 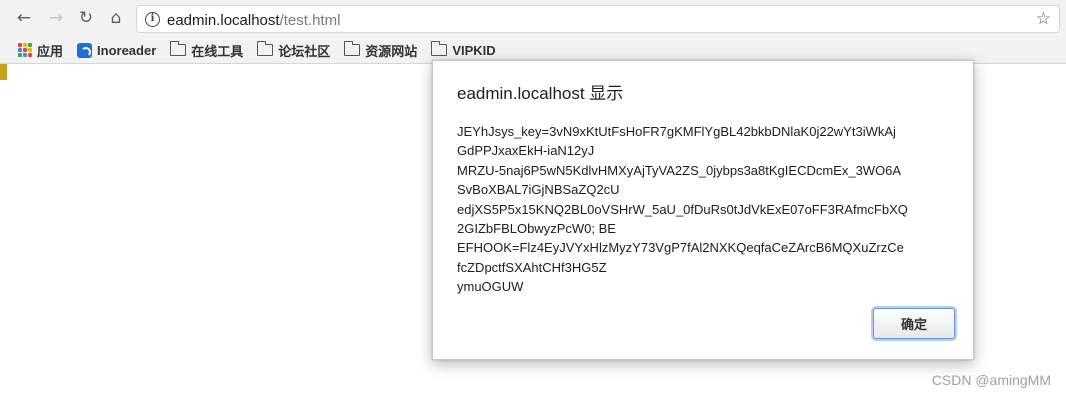 I want to click on bookmark-inoreader: Inoreader, so click(x=117, y=50).